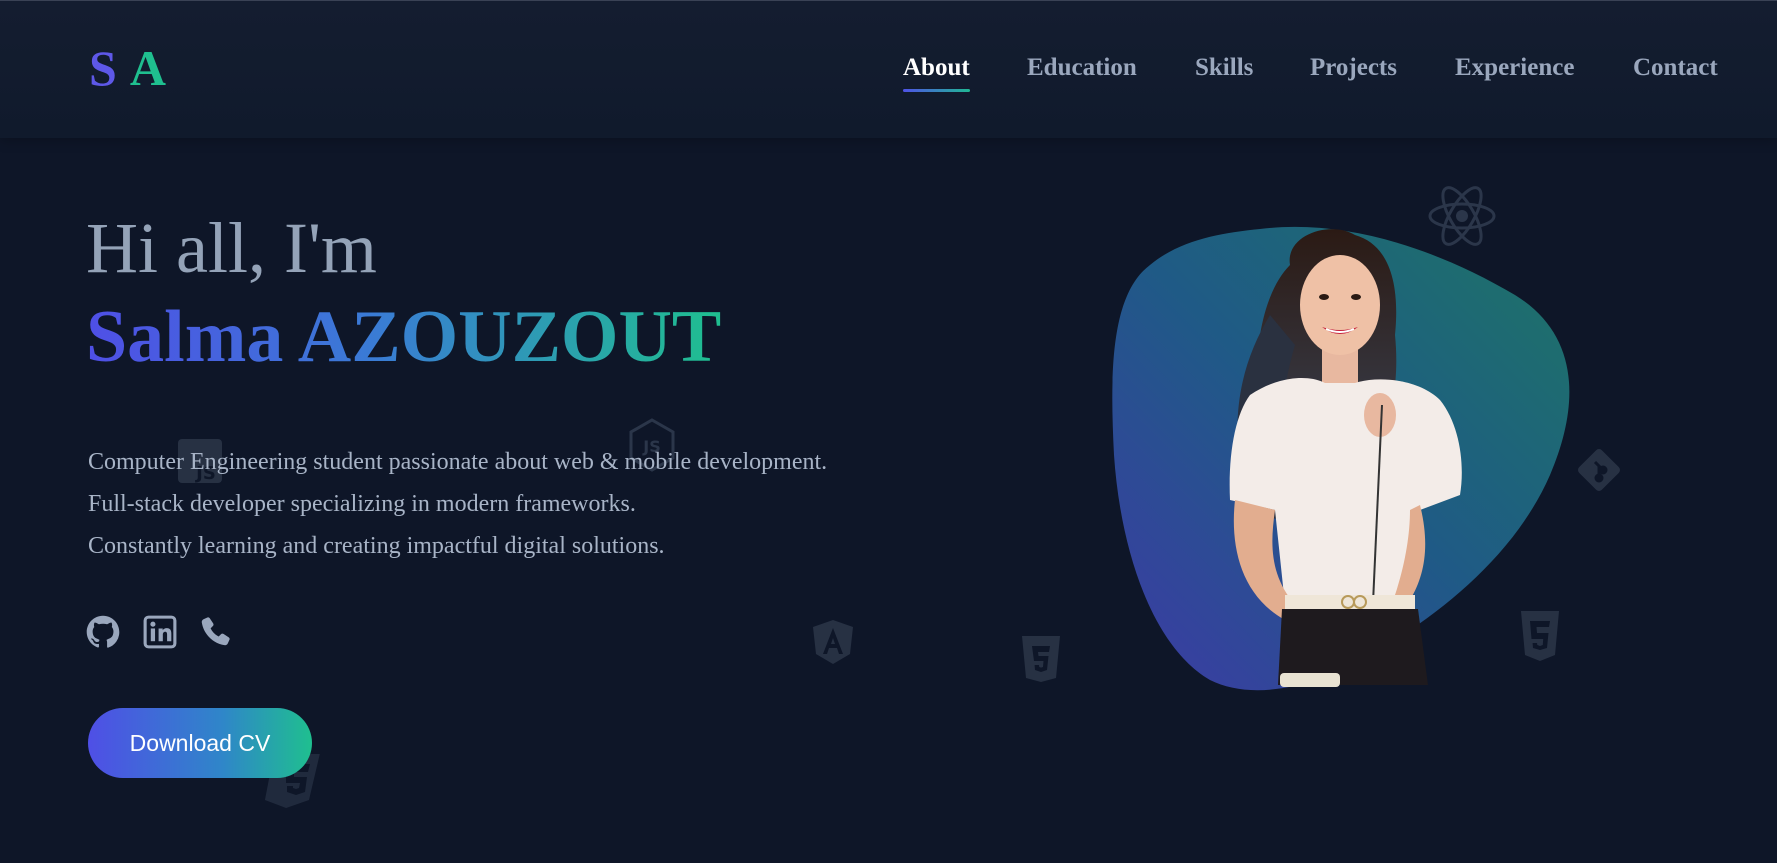 The width and height of the screenshot is (1777, 863). Describe the element at coordinates (936, 67) in the screenshot. I see `nav-about-label: About` at that location.